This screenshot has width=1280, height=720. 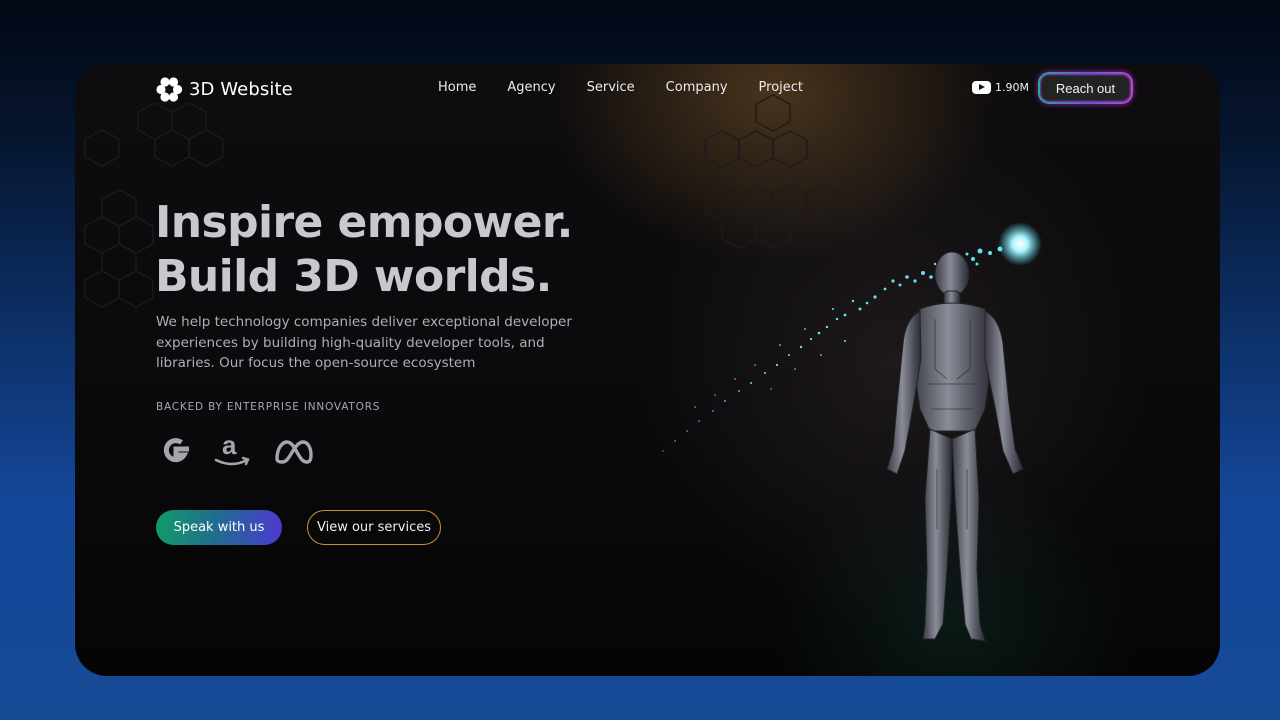 I want to click on headline-line-1: Inspire empower., so click(x=364, y=222).